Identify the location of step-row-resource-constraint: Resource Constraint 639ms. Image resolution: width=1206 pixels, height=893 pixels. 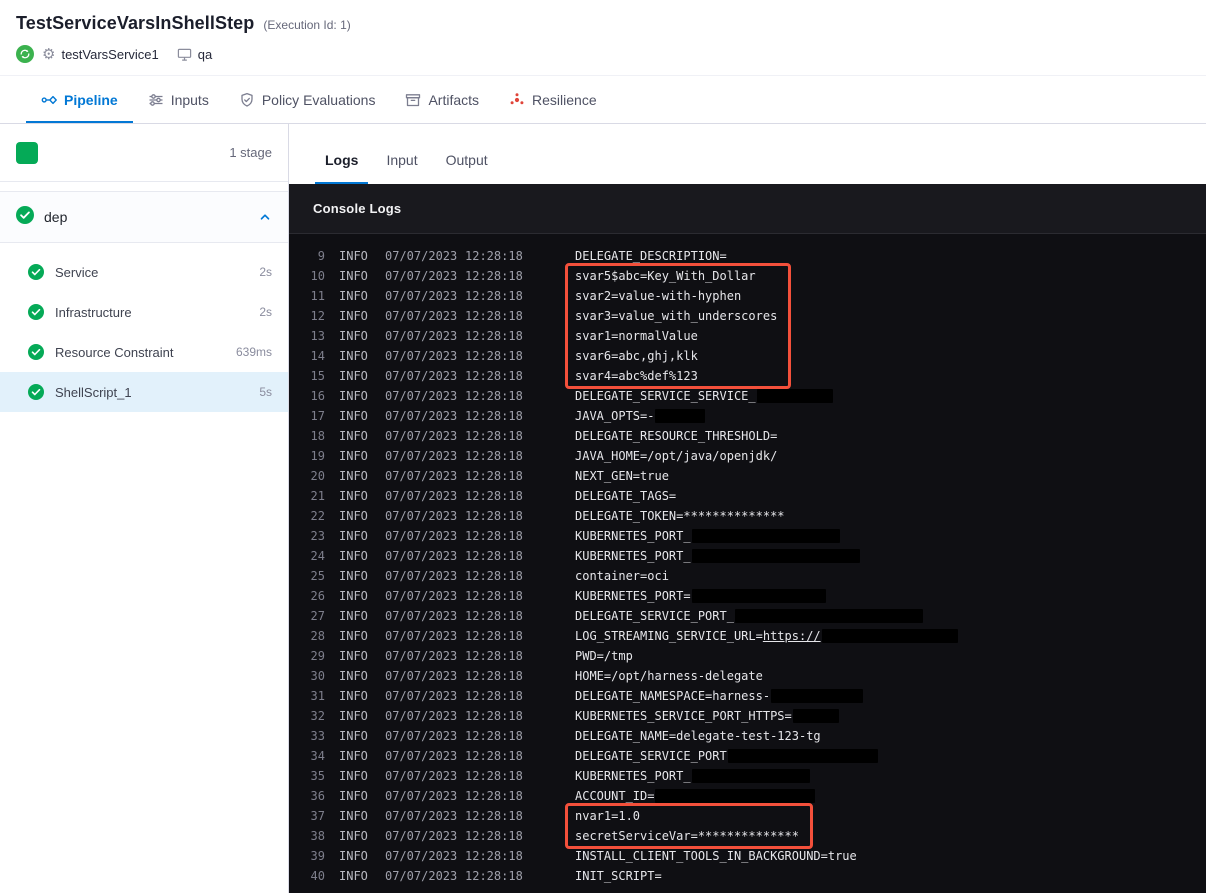
(144, 352).